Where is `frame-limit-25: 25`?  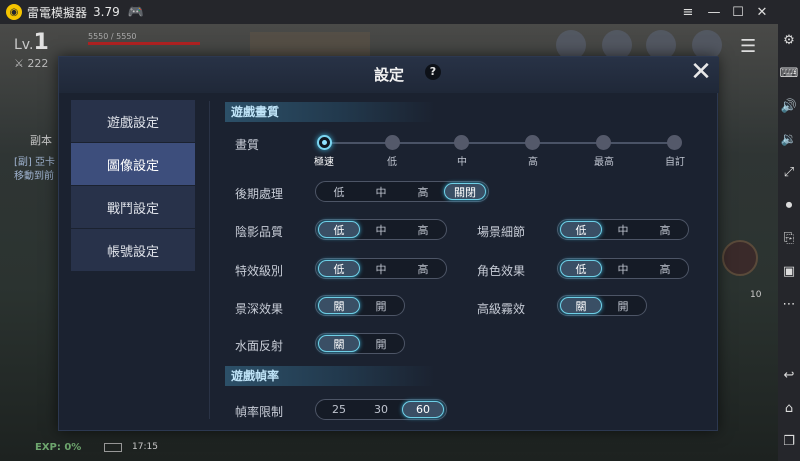 frame-limit-25: 25 is located at coordinates (339, 409).